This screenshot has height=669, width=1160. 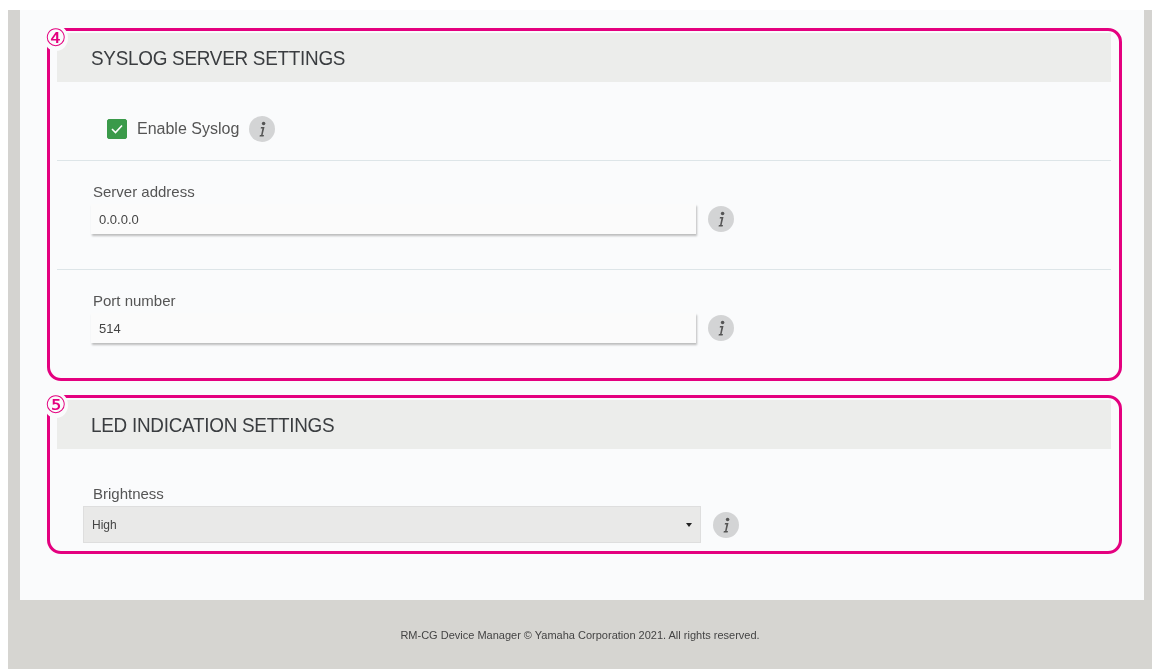 I want to click on field-label: Port number, so click(x=135, y=300).